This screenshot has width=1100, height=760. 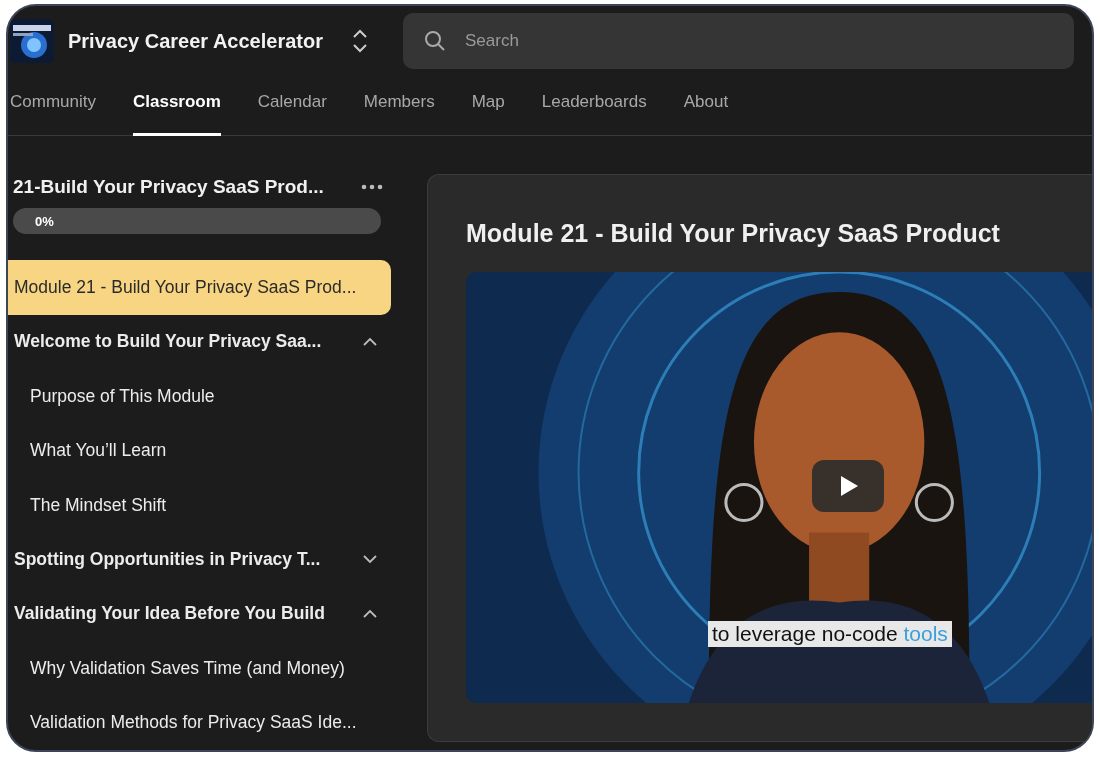 What do you see at coordinates (594, 106) in the screenshot?
I see `nav-tab: Leaderboards` at bounding box center [594, 106].